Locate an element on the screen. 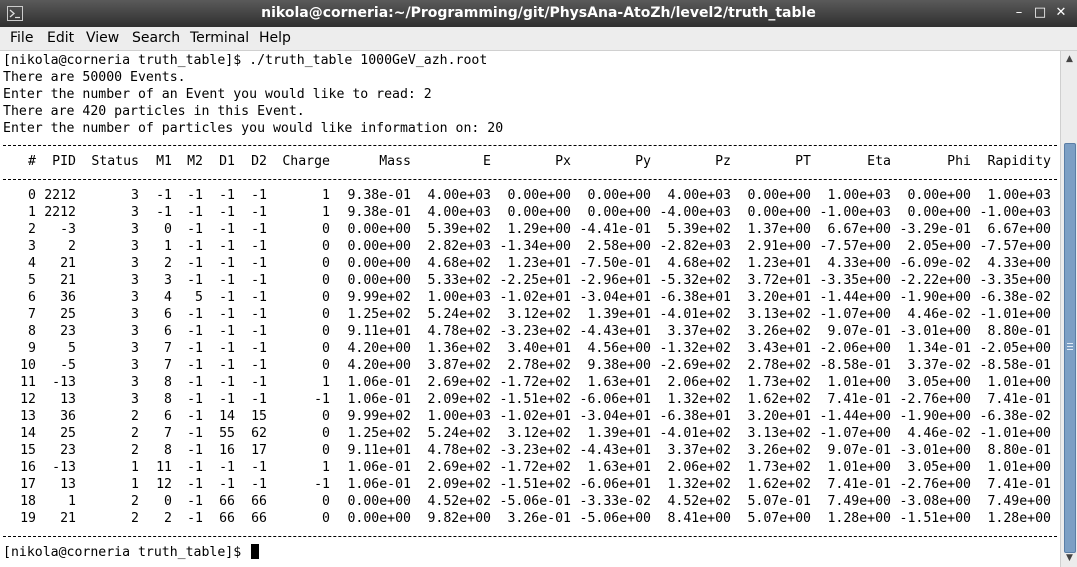 The height and width of the screenshot is (567, 1077). cell-d2: 17 is located at coordinates (259, 450).